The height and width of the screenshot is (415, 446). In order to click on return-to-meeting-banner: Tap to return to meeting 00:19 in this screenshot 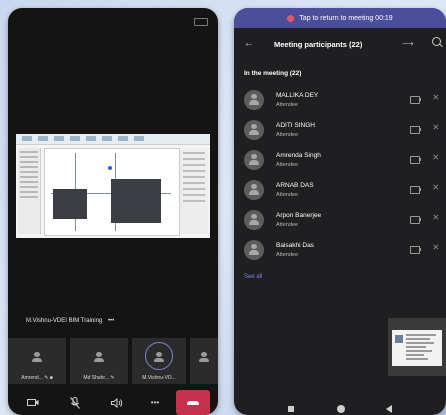, I will do `click(340, 18)`.